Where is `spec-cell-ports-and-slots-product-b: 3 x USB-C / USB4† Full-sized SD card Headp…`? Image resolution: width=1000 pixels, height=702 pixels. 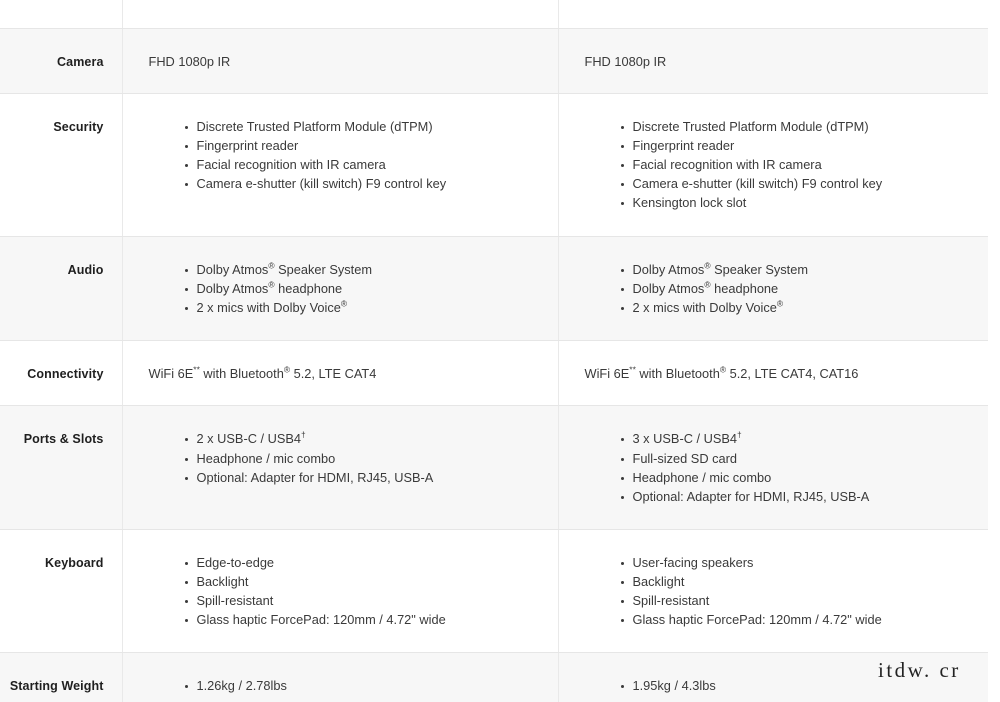
spec-cell-ports-and-slots-product-b: 3 x USB-C / USB4† Full-sized SD card Headp… is located at coordinates (773, 467).